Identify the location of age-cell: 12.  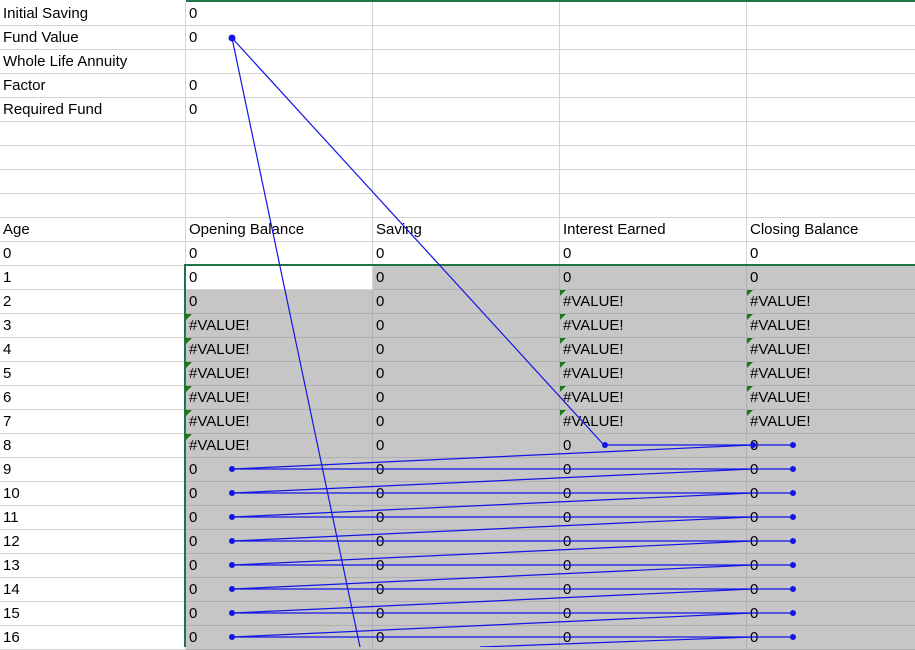
(93, 542).